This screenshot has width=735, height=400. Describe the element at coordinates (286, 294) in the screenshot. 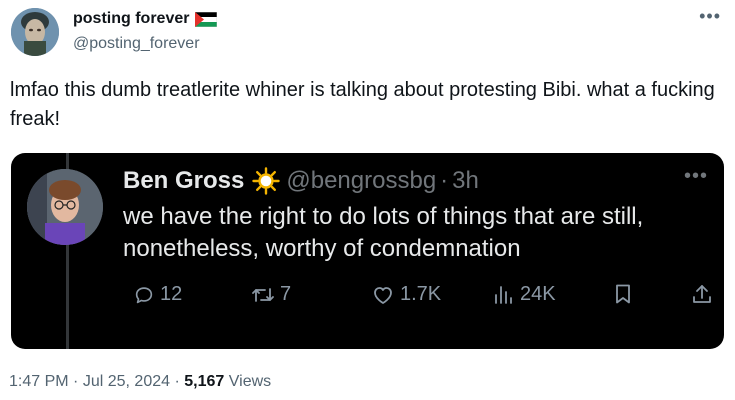

I see `repost-count: 7` at that location.